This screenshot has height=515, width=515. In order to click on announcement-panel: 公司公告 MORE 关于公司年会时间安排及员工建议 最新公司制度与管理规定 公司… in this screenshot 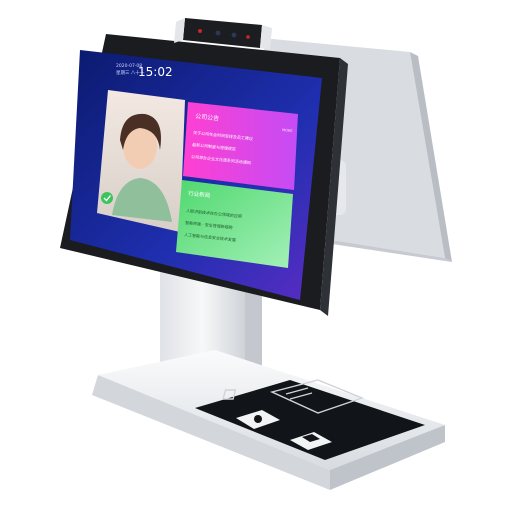, I will do `click(240, 146)`.